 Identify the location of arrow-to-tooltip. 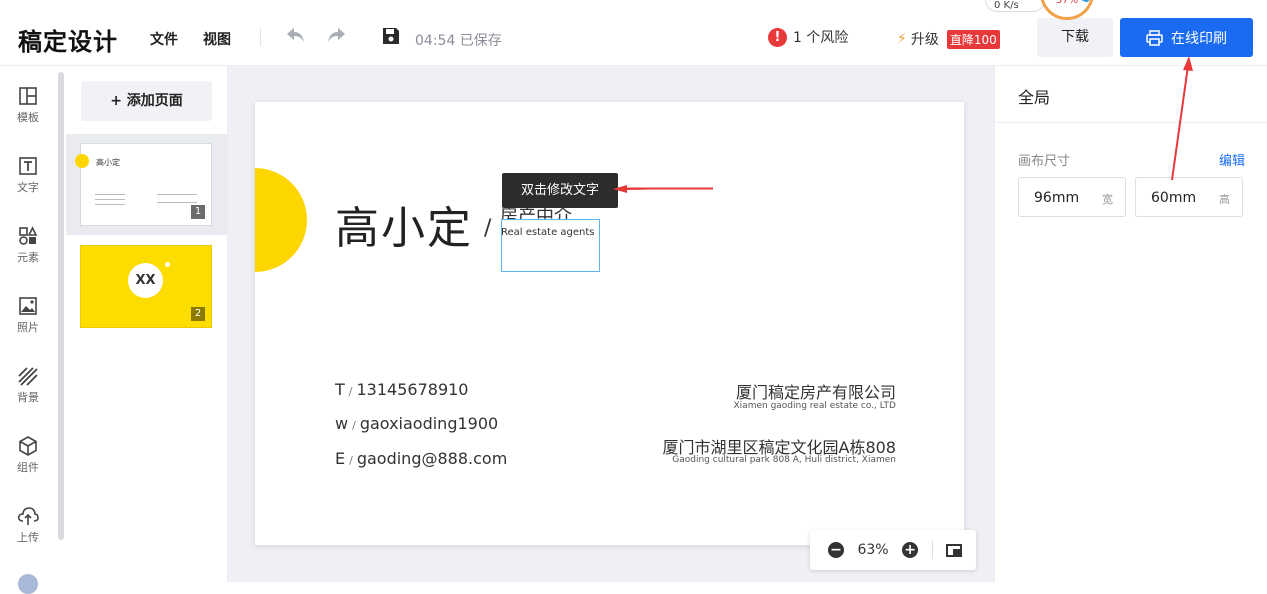
(663, 189).